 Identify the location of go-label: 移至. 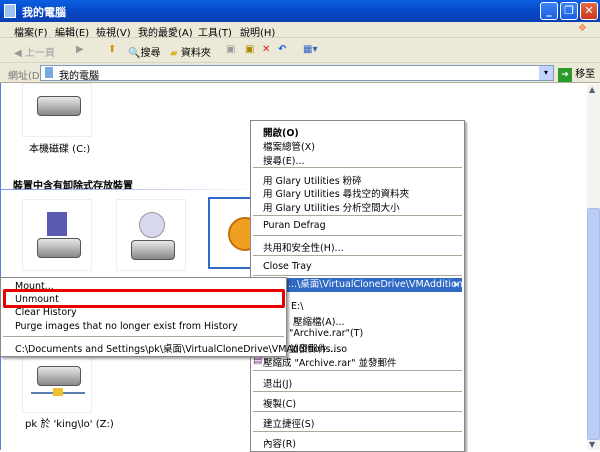
(585, 74).